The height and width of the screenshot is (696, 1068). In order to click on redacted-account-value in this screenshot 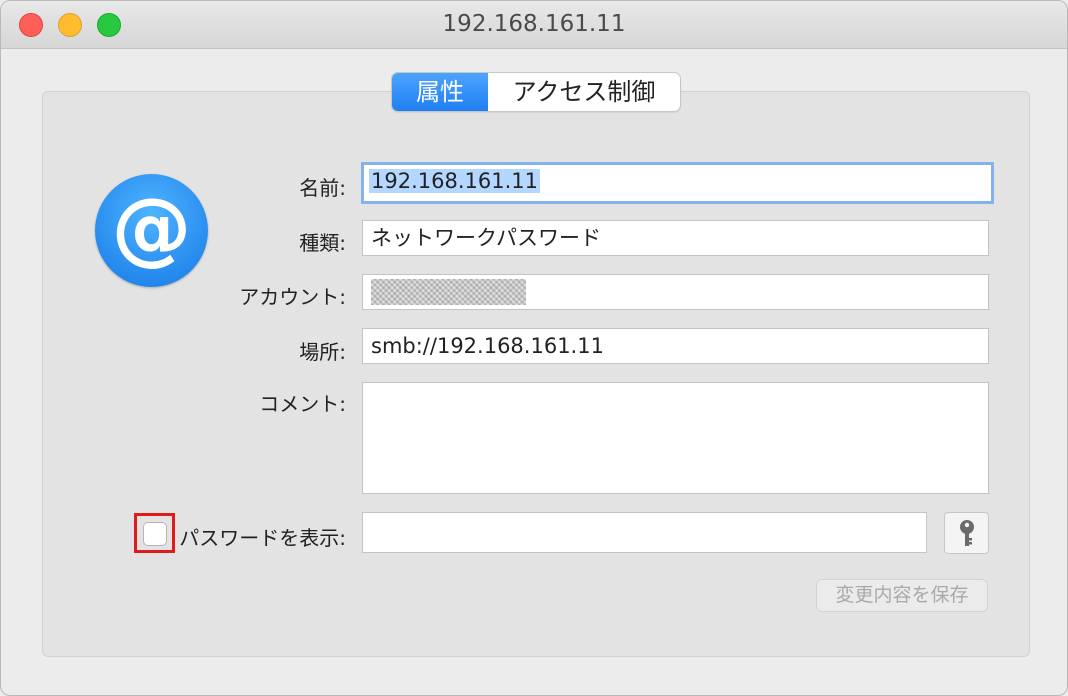, I will do `click(448, 292)`.